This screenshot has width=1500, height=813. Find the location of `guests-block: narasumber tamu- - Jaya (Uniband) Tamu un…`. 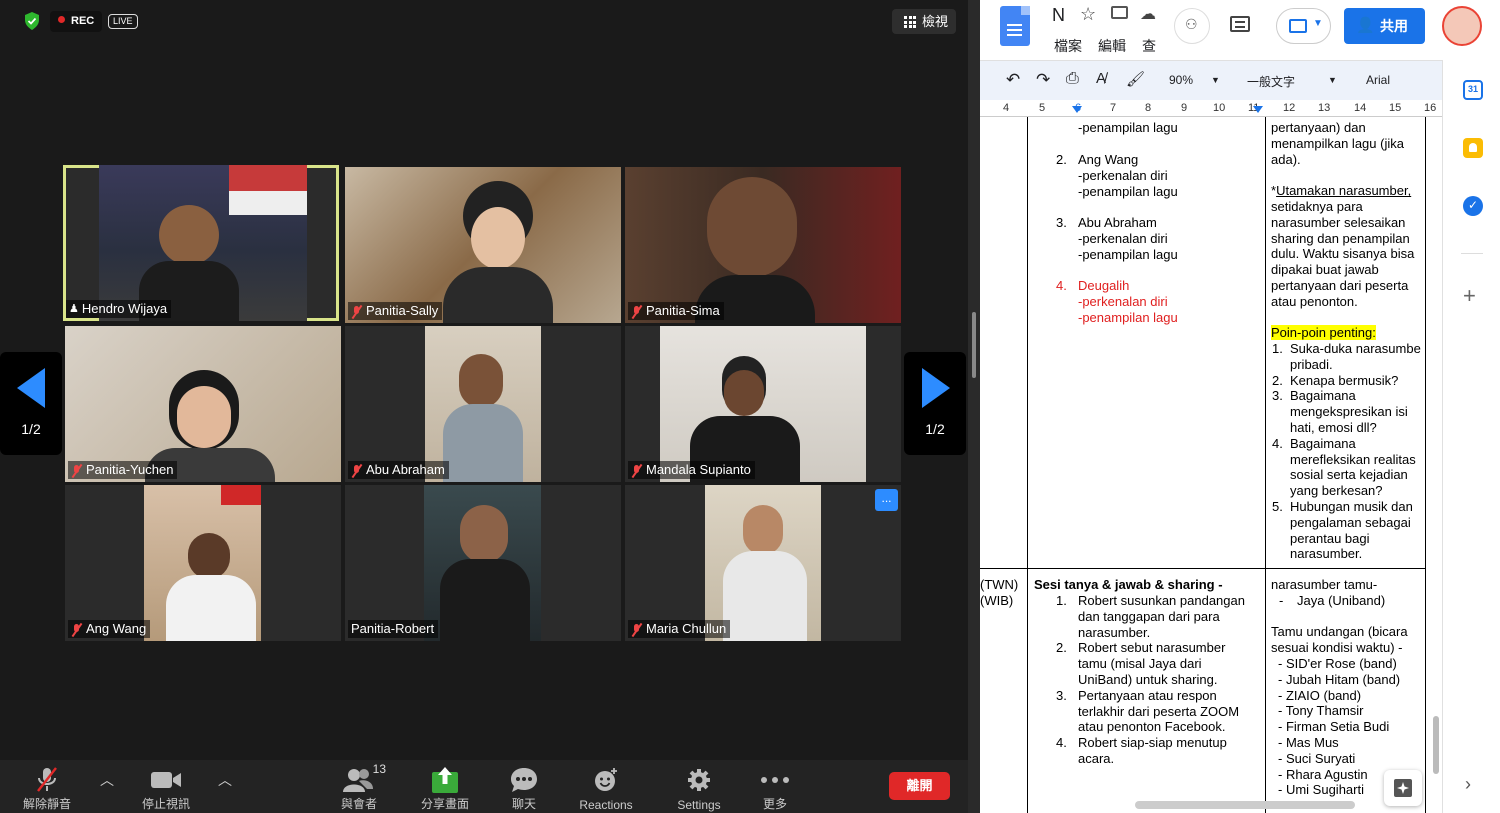

guests-block: narasumber tamu- - Jaya (Uniband) Tamu un… is located at coordinates (1339, 616).